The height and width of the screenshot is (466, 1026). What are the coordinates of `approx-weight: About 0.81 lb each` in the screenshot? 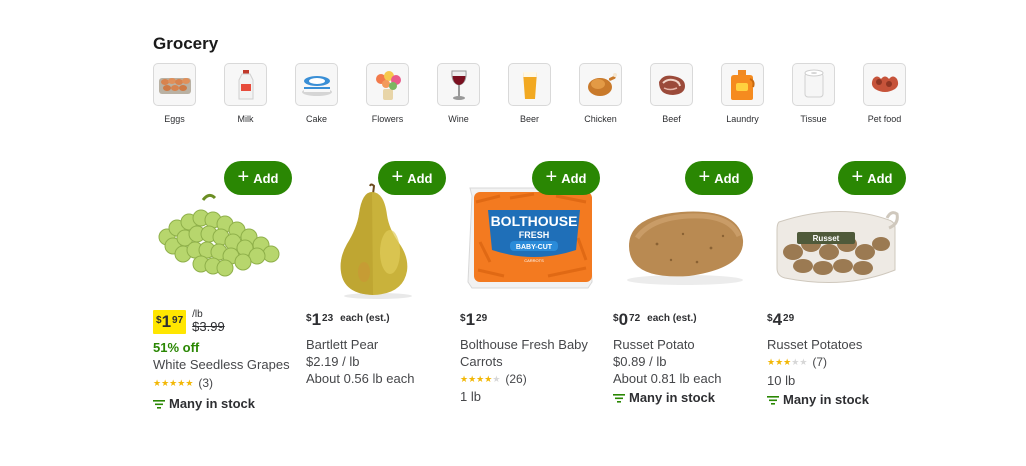 It's located at (667, 378).